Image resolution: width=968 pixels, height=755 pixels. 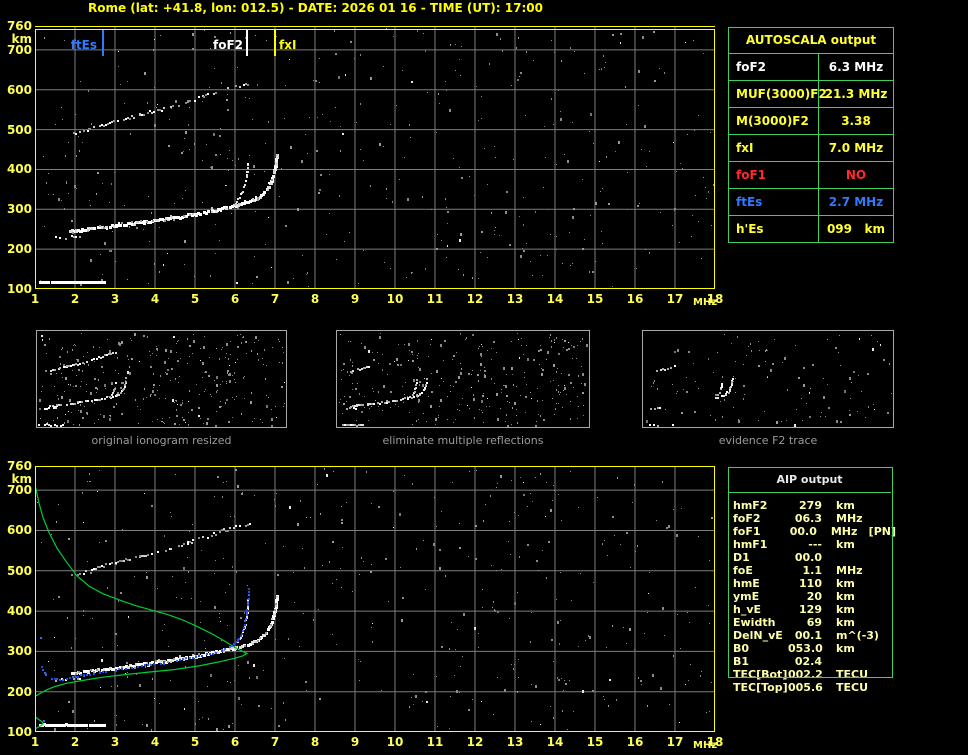 What do you see at coordinates (19, 89) in the screenshot?
I see `y-axis-tick-label: 600` at bounding box center [19, 89].